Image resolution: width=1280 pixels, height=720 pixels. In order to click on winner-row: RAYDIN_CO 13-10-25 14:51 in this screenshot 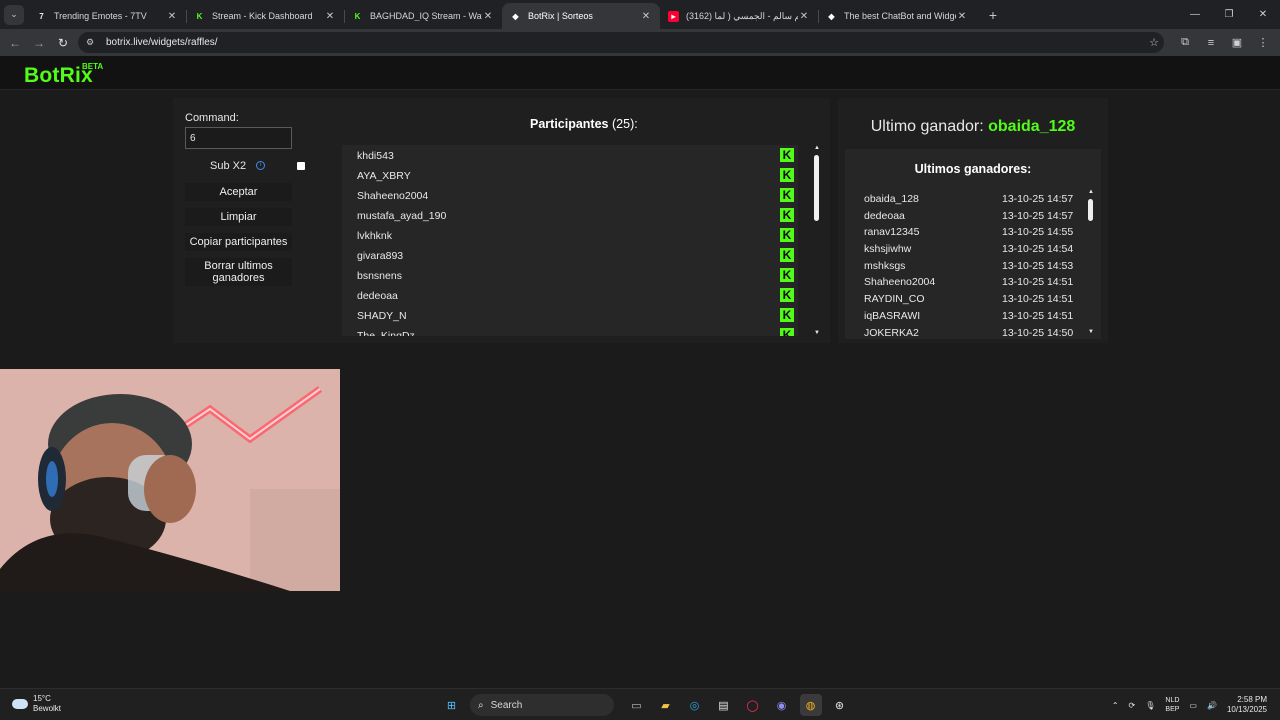, I will do `click(973, 299)`.